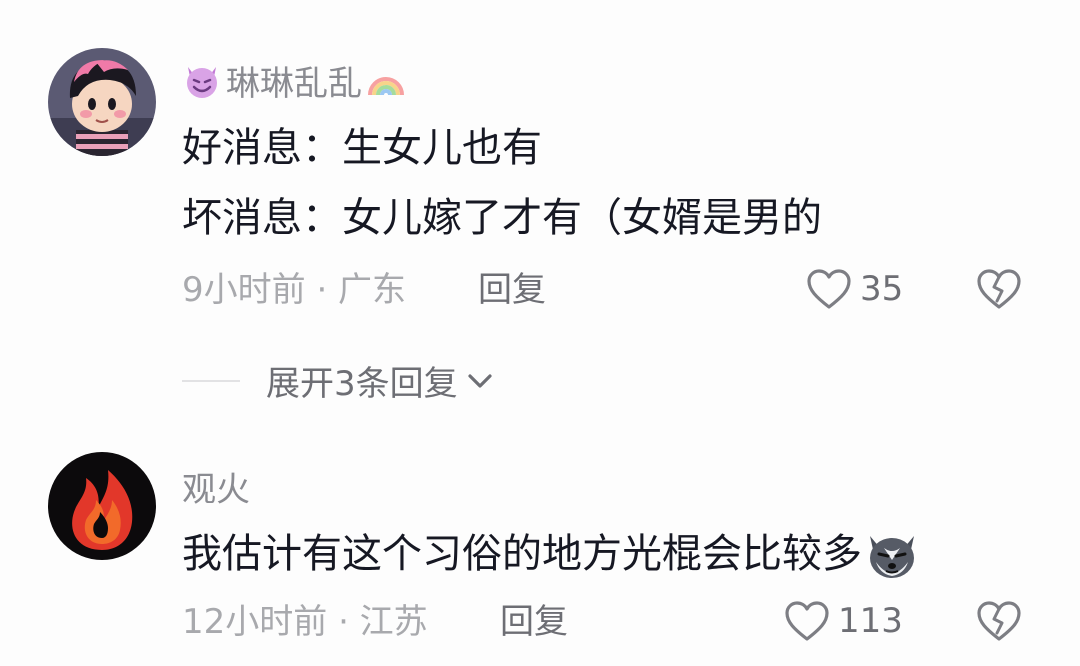 The height and width of the screenshot is (666, 1080). I want to click on like-button: 113, so click(843, 621).